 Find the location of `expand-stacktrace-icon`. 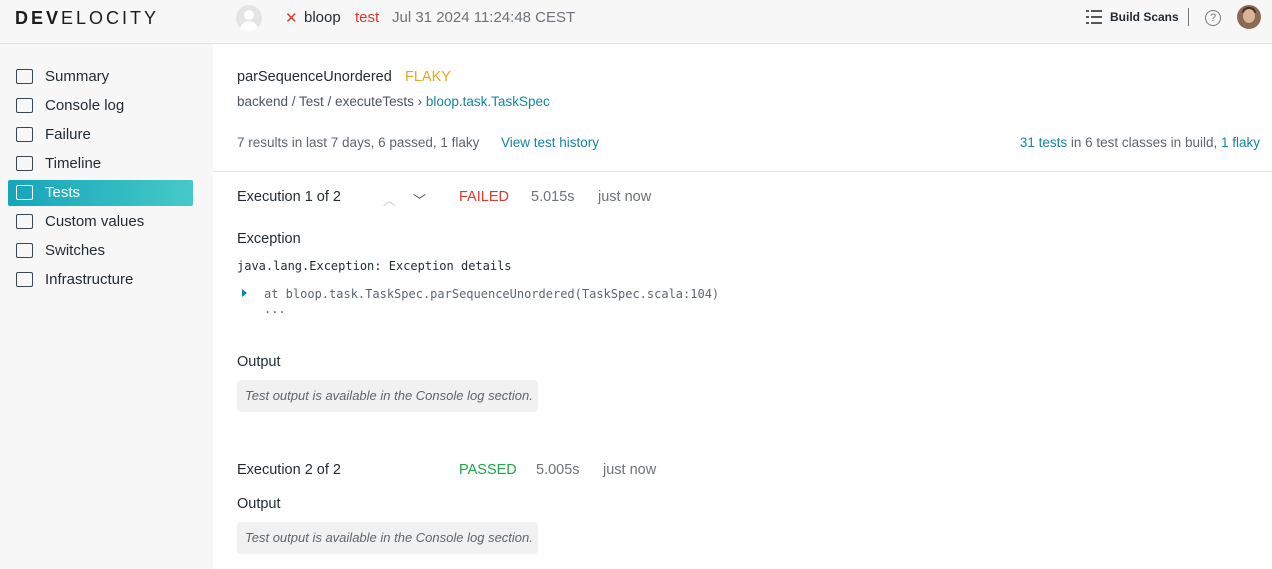

expand-stacktrace-icon is located at coordinates (244, 293).